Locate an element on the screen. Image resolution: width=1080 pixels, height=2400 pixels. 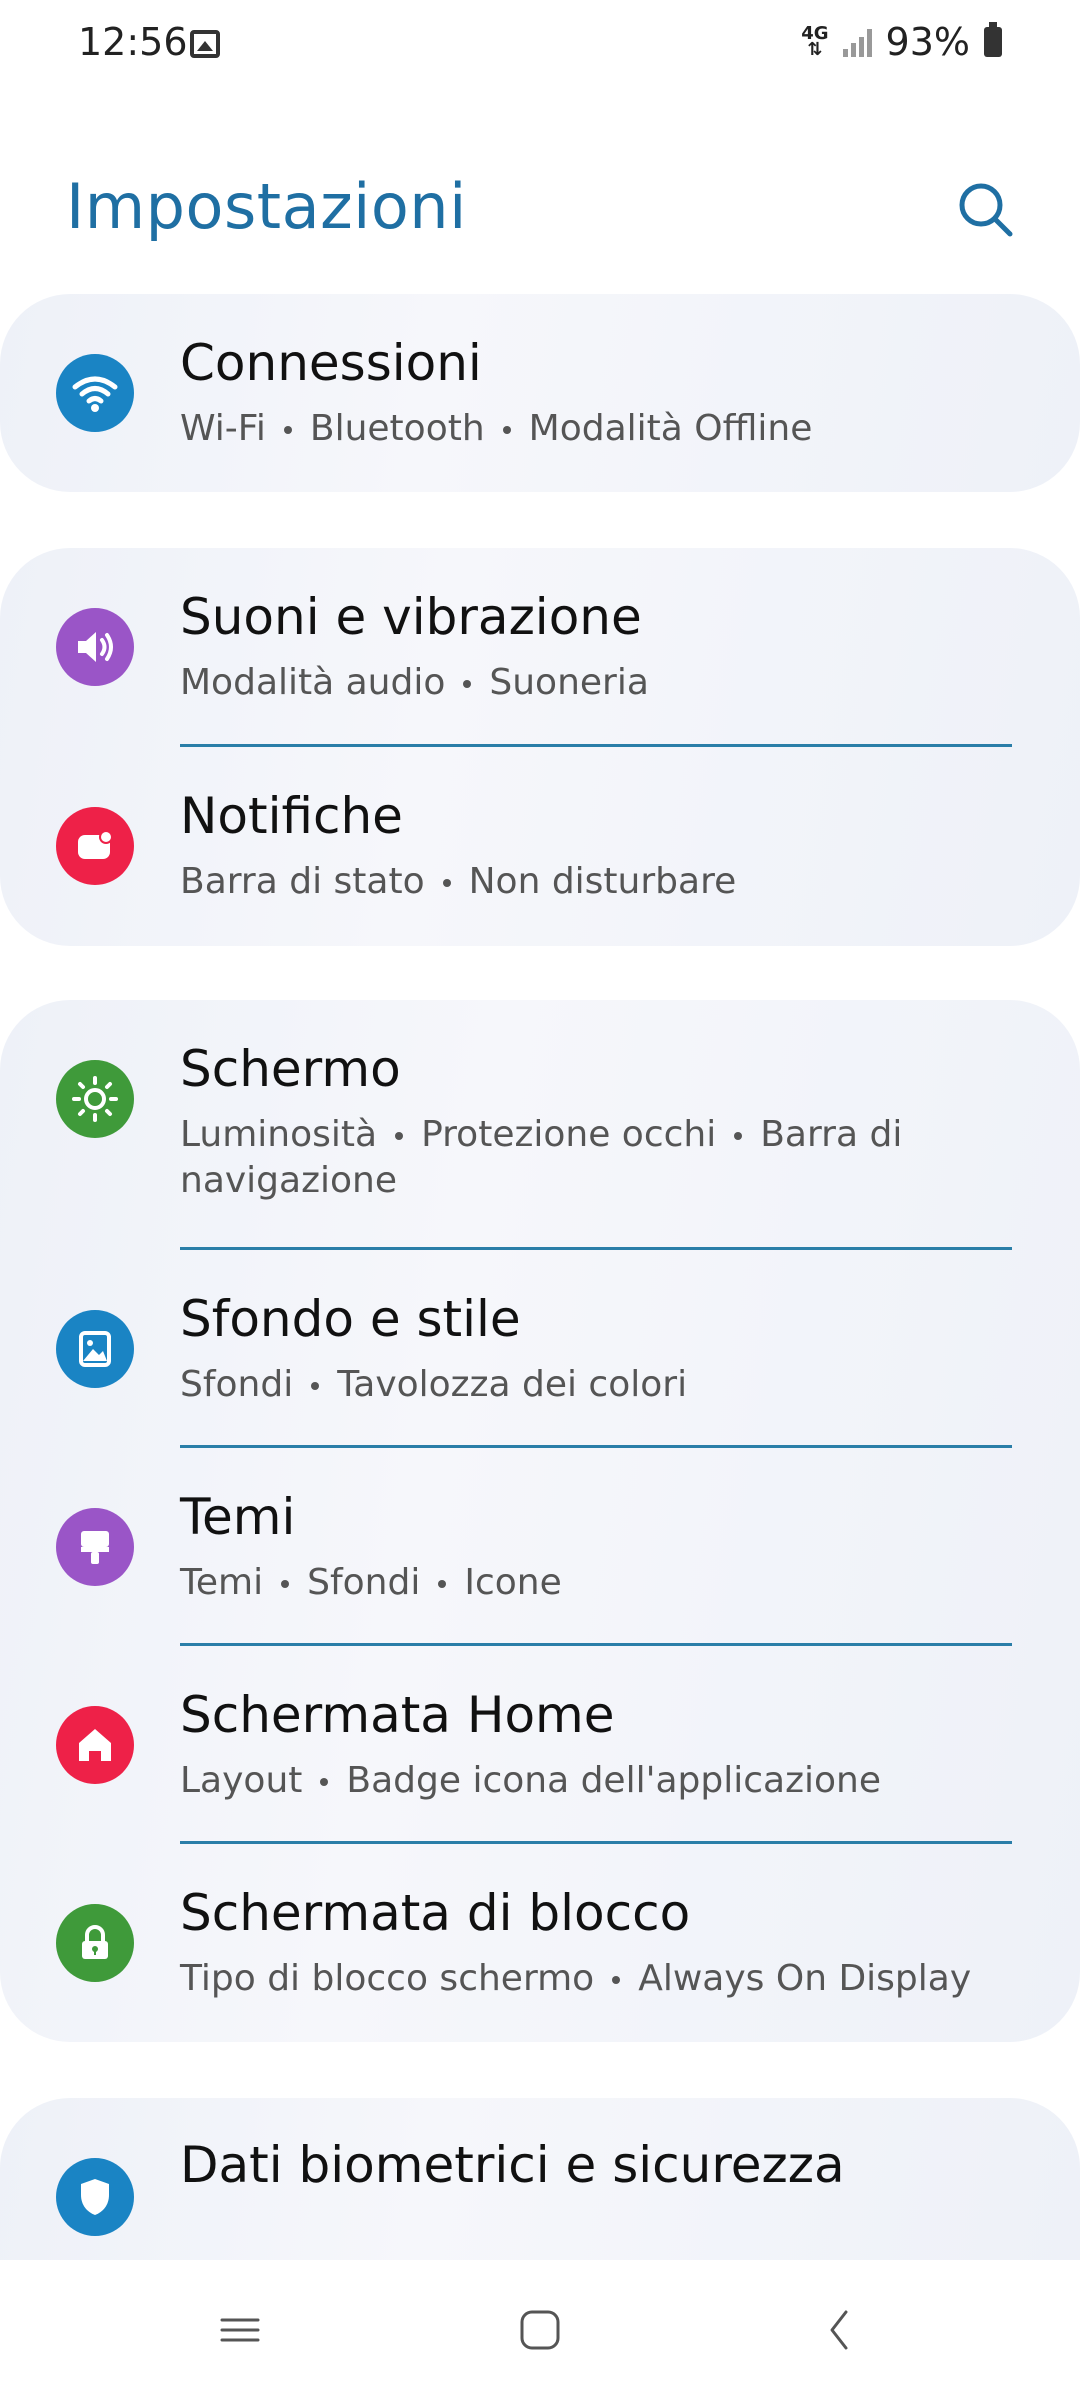
item-subtitle: Tipo di blocco schermo Always On Display is located at coordinates (576, 1978).